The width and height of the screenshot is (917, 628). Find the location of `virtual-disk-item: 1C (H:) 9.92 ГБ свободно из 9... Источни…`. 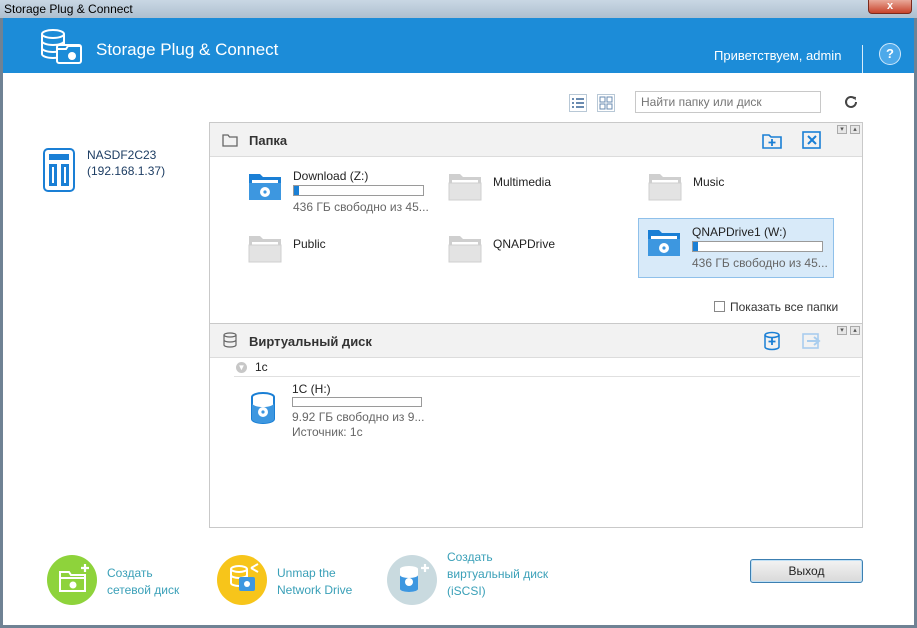

virtual-disk-item: 1C (H:) 9.92 ГБ свободно из 9... Источни… is located at coordinates (356, 412).